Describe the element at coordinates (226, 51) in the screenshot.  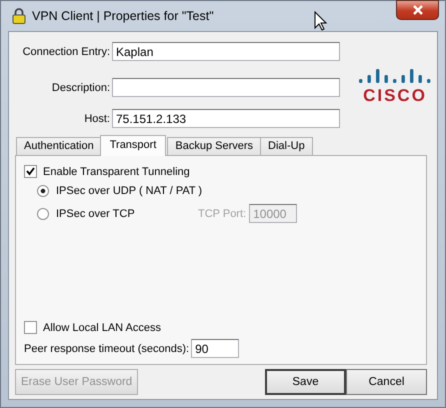
I see `text-field: Kaplan` at that location.